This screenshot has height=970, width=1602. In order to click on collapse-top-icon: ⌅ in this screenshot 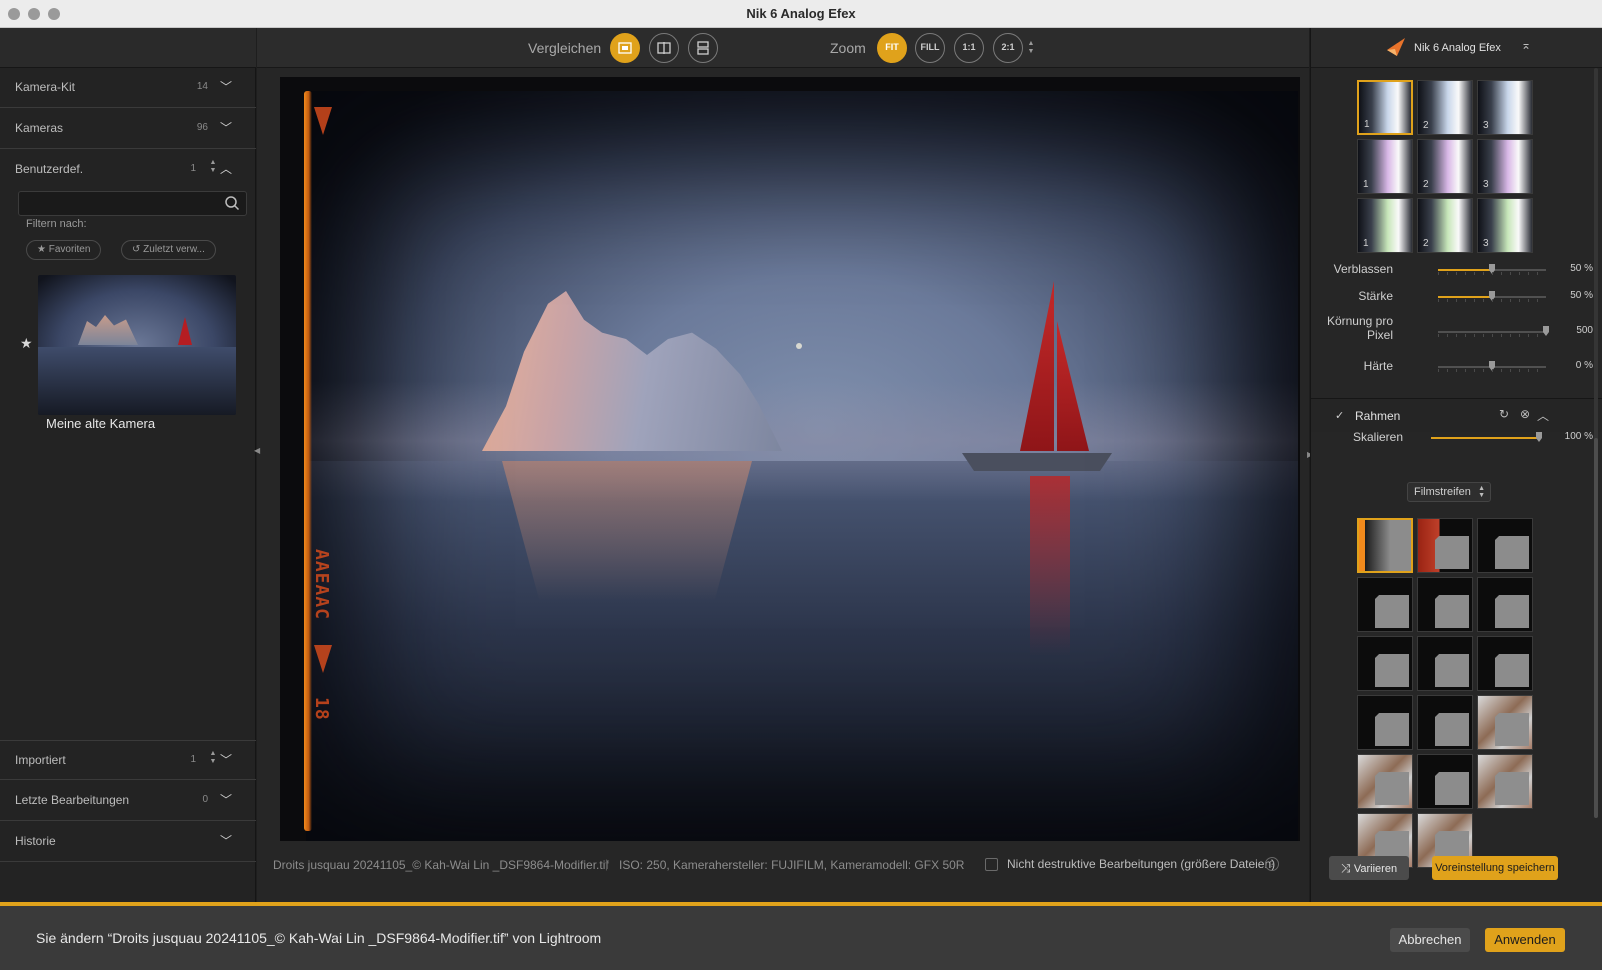, I will do `click(1526, 45)`.